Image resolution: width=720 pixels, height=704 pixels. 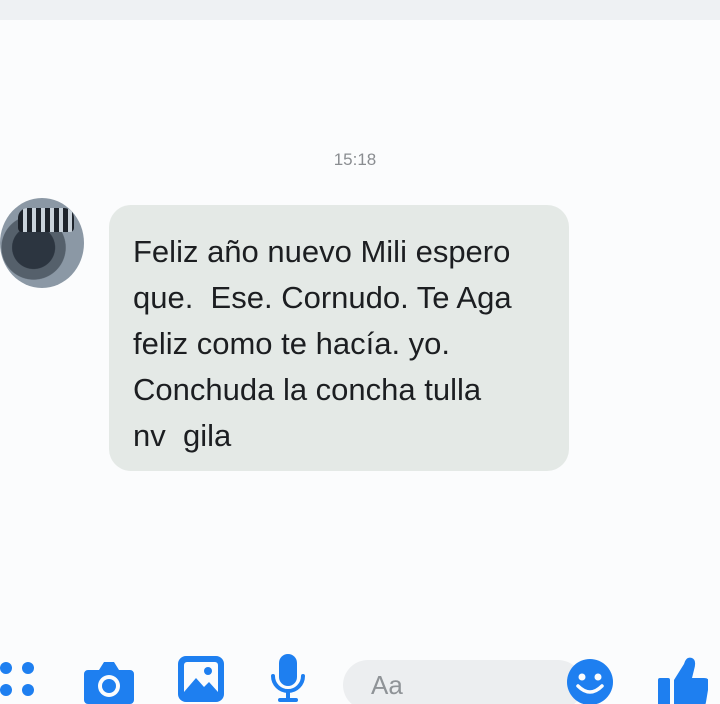 What do you see at coordinates (463, 682) in the screenshot?
I see `message-input` at bounding box center [463, 682].